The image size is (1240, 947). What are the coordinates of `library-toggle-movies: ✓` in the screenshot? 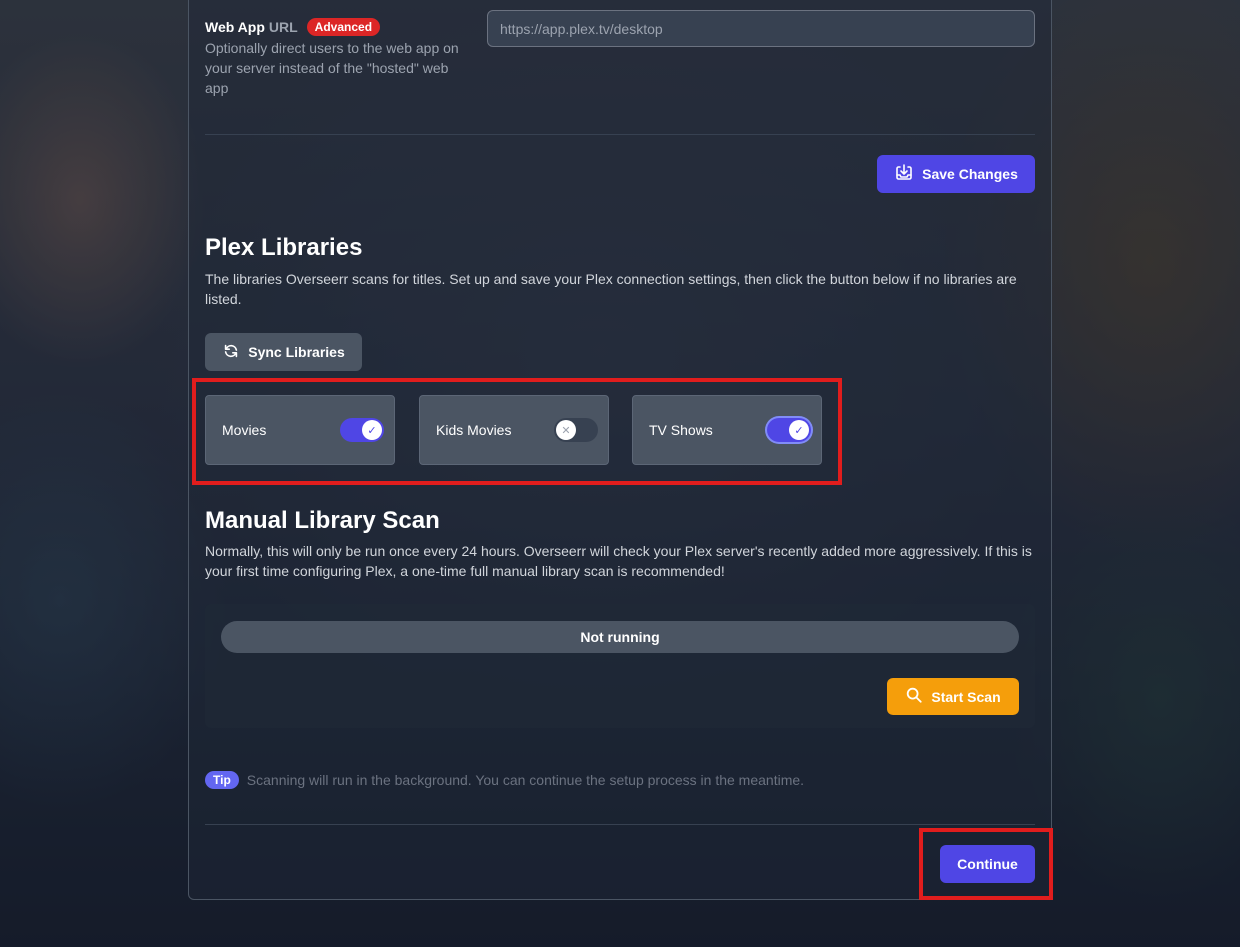 It's located at (362, 430).